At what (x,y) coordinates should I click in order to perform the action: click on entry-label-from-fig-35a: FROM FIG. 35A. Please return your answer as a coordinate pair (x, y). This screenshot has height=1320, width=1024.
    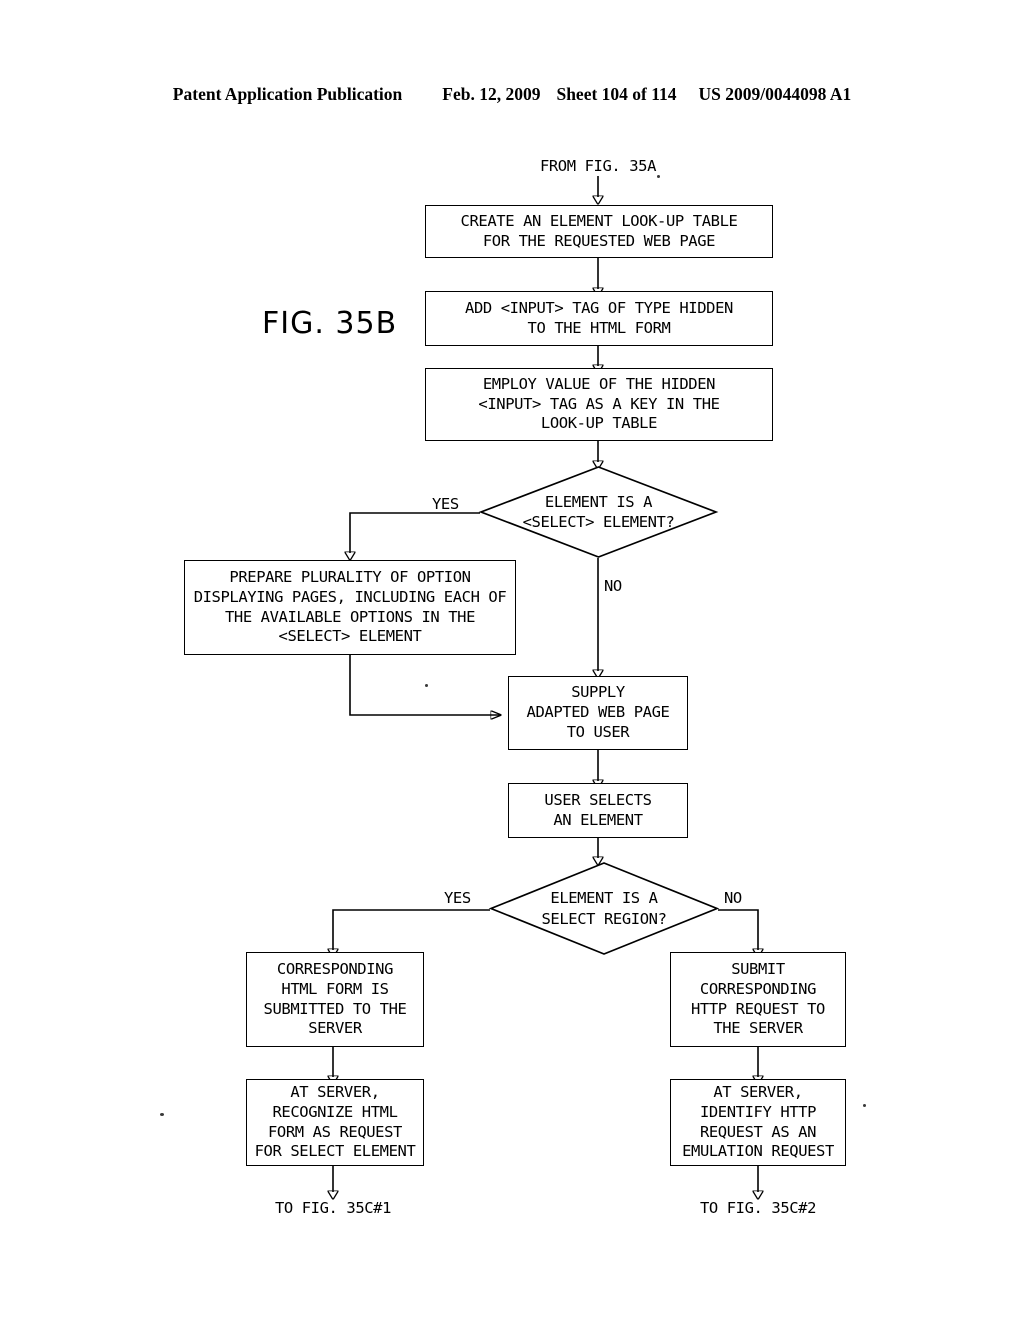
    Looking at the image, I should click on (598, 166).